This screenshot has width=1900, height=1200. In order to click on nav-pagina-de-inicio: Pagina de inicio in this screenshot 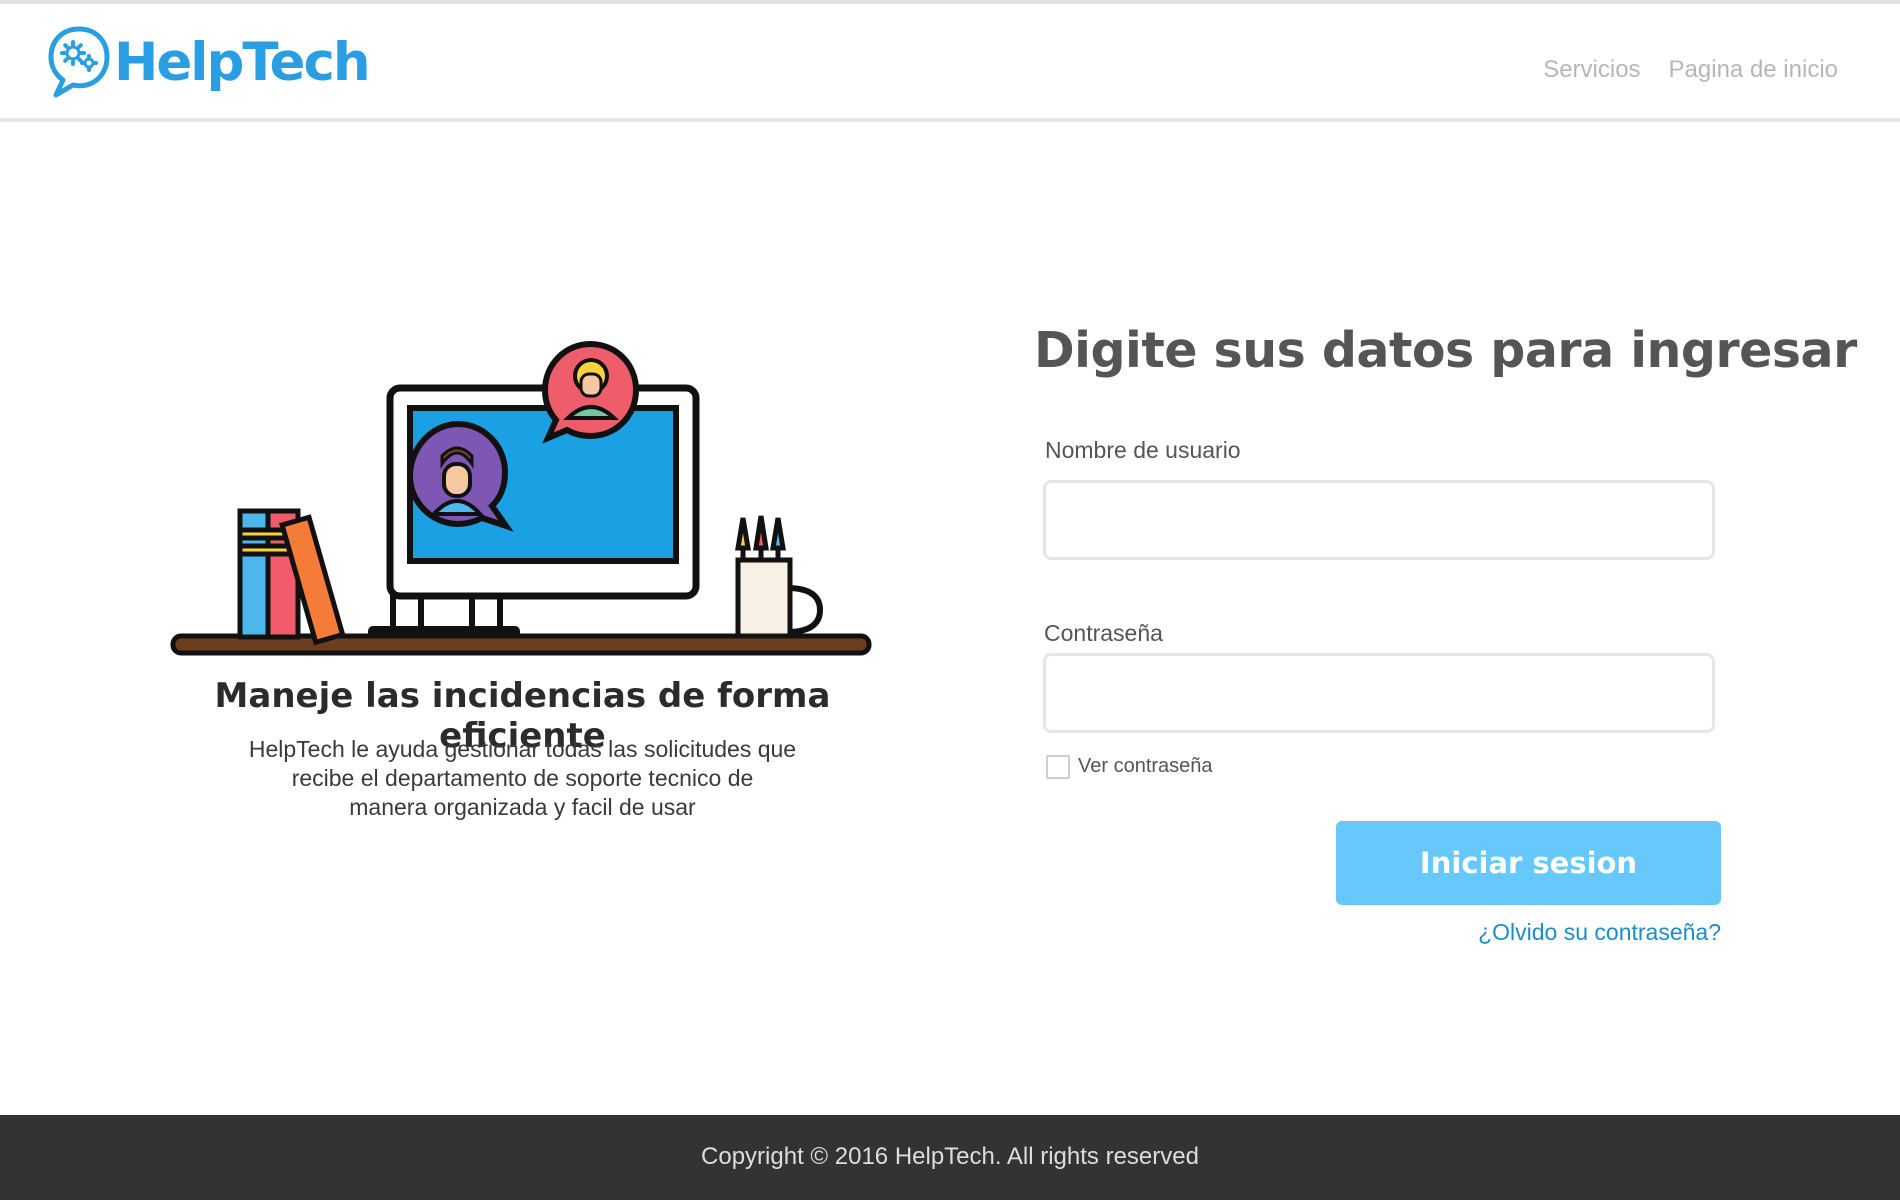, I will do `click(1753, 70)`.